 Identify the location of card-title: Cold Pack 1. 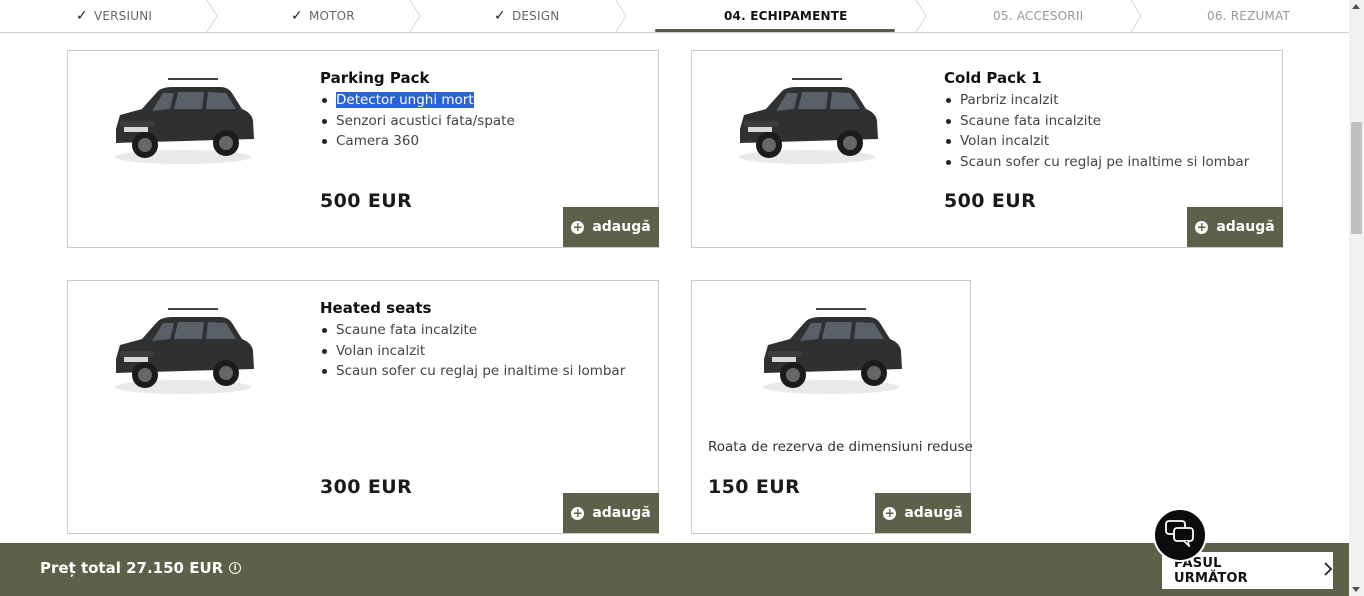
(993, 78).